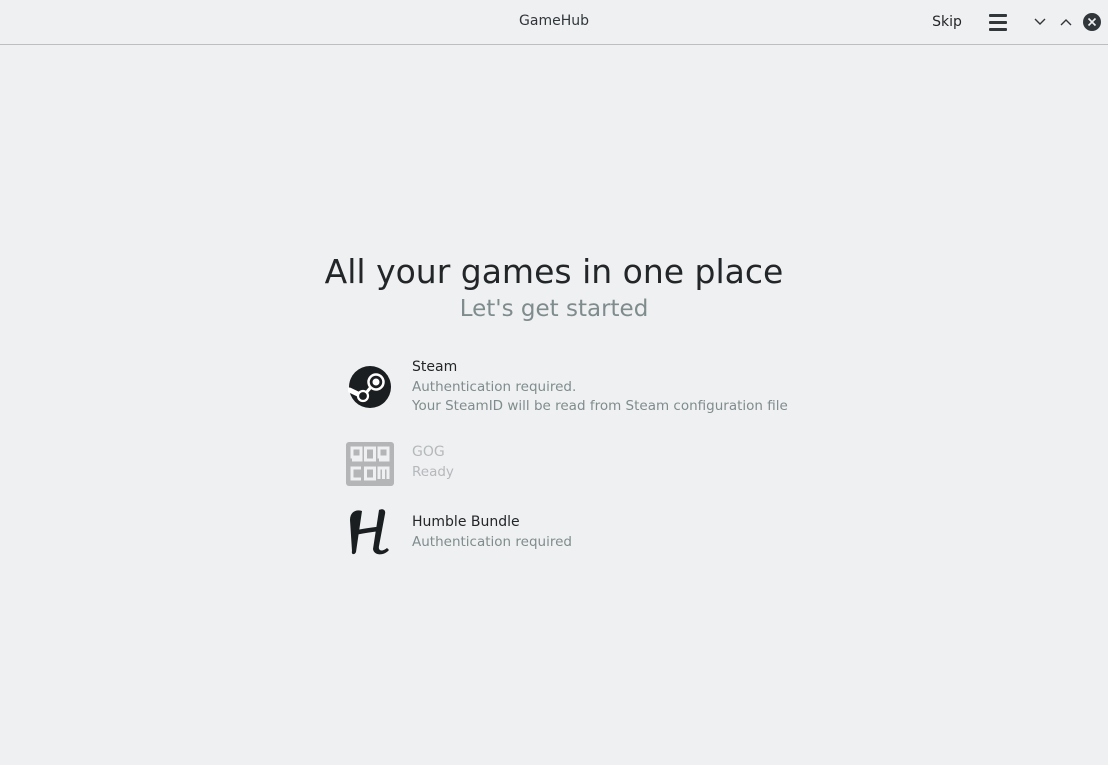 The width and height of the screenshot is (1108, 765). Describe the element at coordinates (1092, 22) in the screenshot. I see `close-icon` at that location.